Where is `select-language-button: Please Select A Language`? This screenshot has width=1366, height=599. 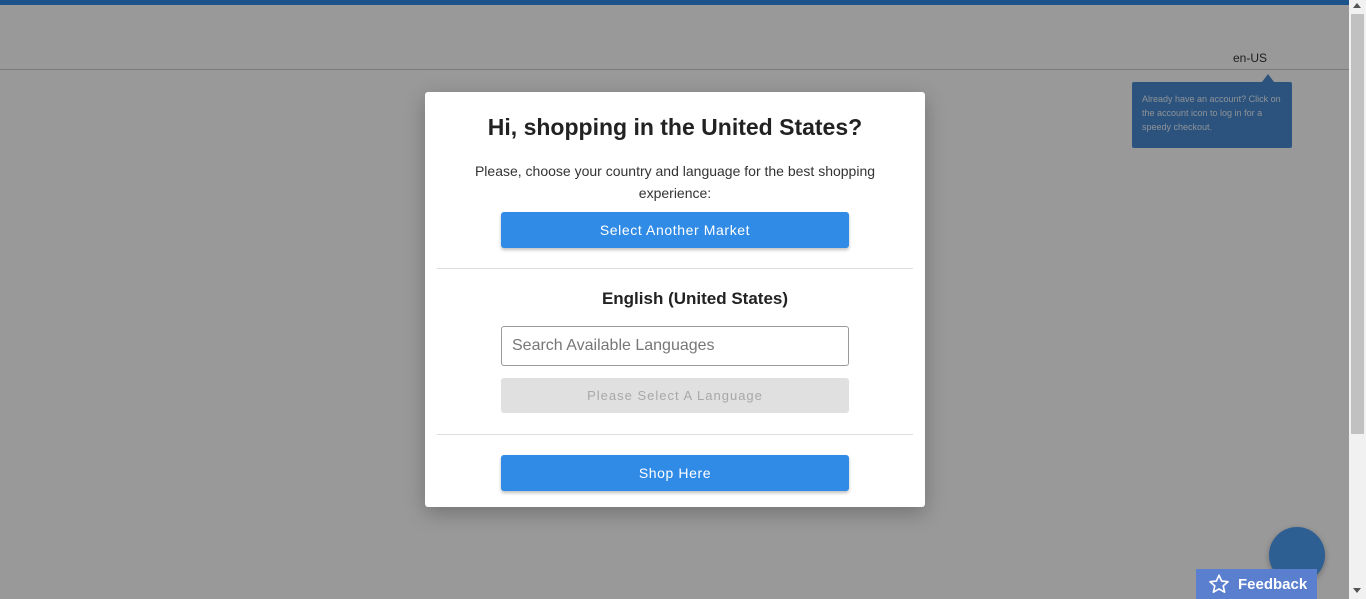 select-language-button: Please Select A Language is located at coordinates (675, 395).